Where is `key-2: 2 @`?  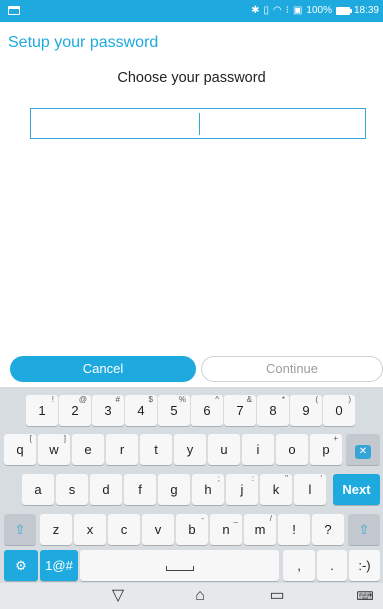 key-2: 2 @ is located at coordinates (75, 410).